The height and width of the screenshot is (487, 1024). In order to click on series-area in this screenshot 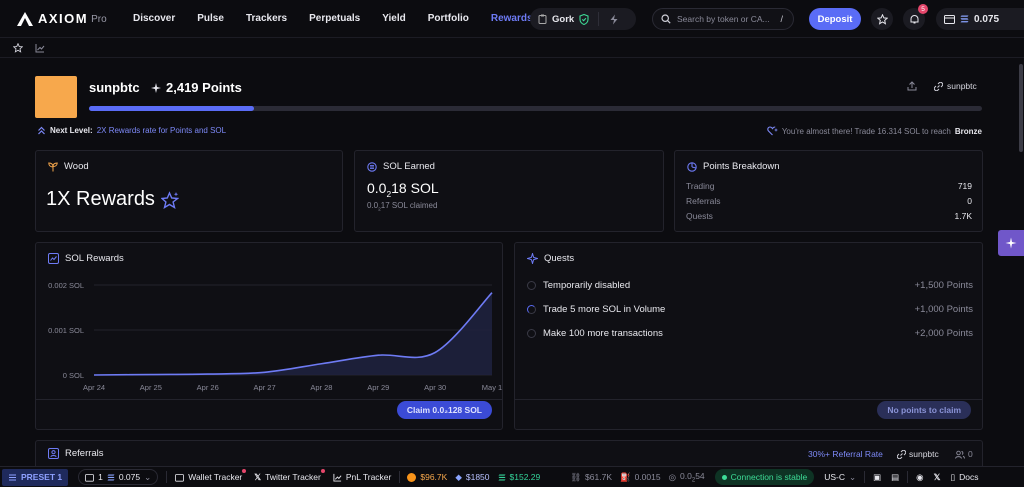, I will do `click(293, 333)`.